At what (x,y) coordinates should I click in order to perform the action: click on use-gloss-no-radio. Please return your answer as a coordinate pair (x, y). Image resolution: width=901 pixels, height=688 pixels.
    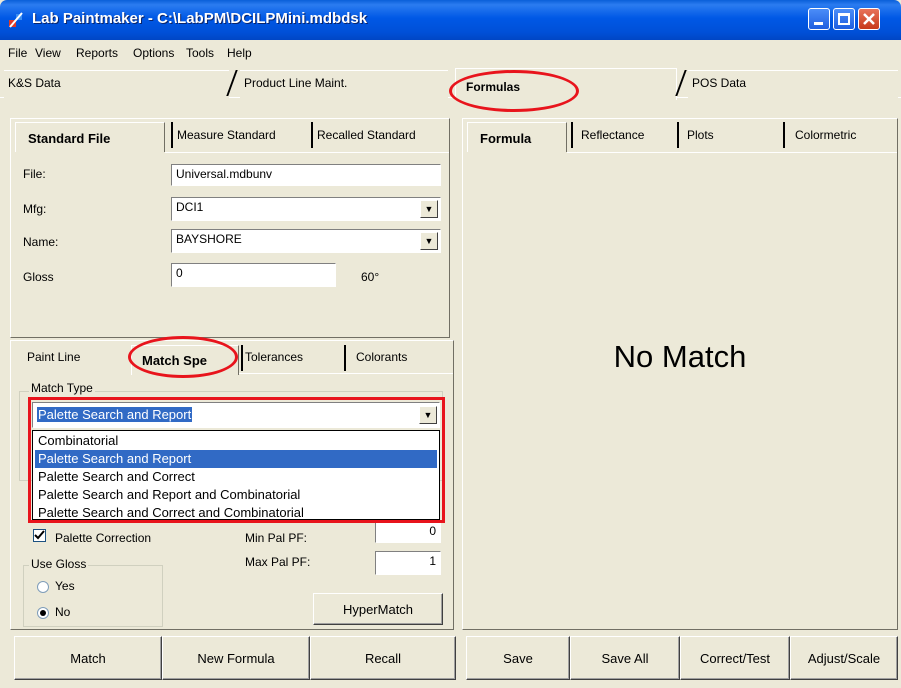
    Looking at the image, I should click on (43, 613).